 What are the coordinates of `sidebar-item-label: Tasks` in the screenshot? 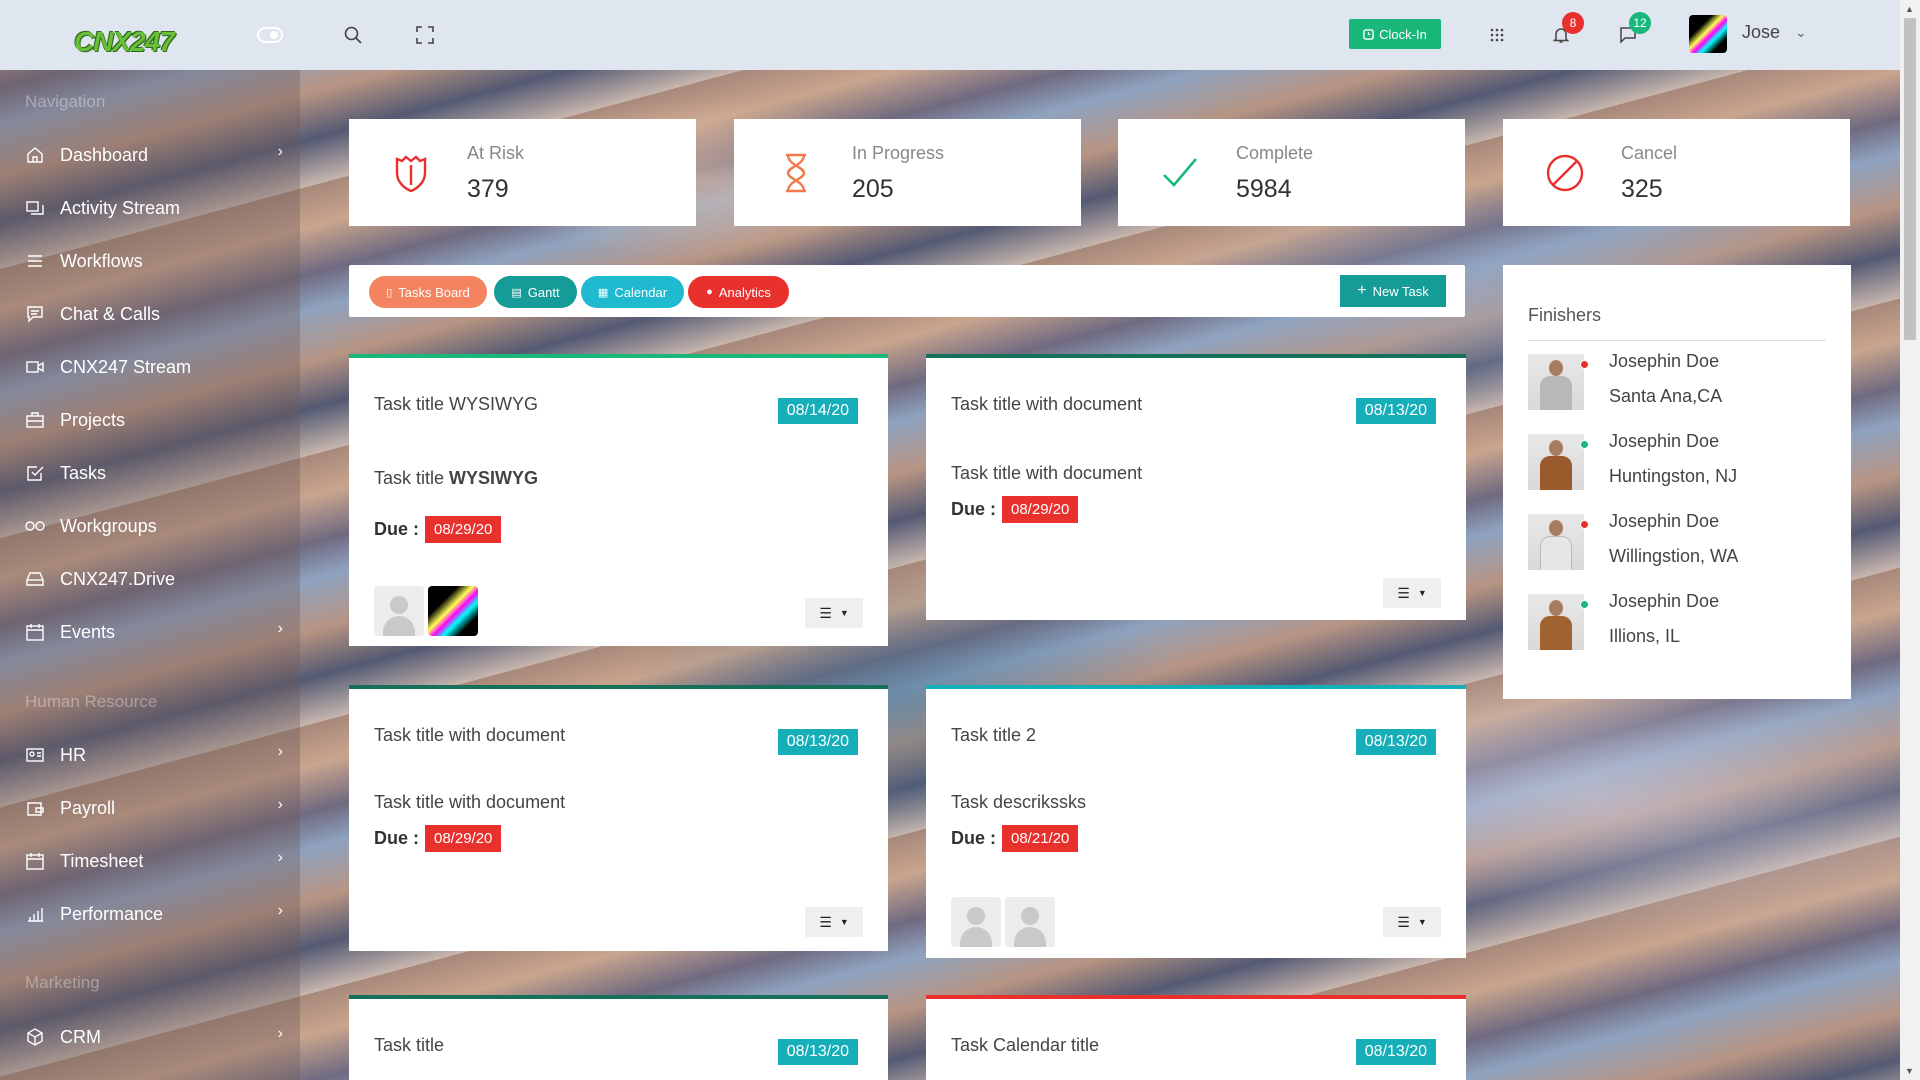 It's located at (83, 472).